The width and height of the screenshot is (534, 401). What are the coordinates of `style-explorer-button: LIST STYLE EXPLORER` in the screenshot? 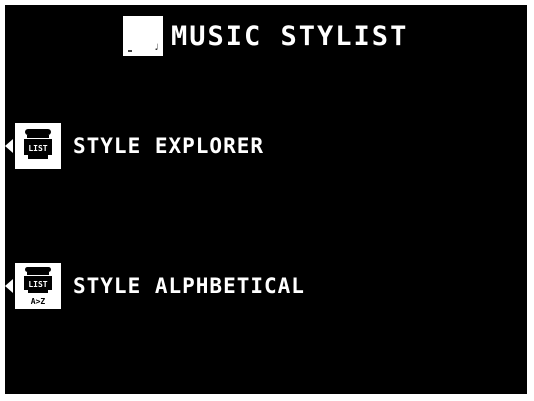 It's located at (134, 146).